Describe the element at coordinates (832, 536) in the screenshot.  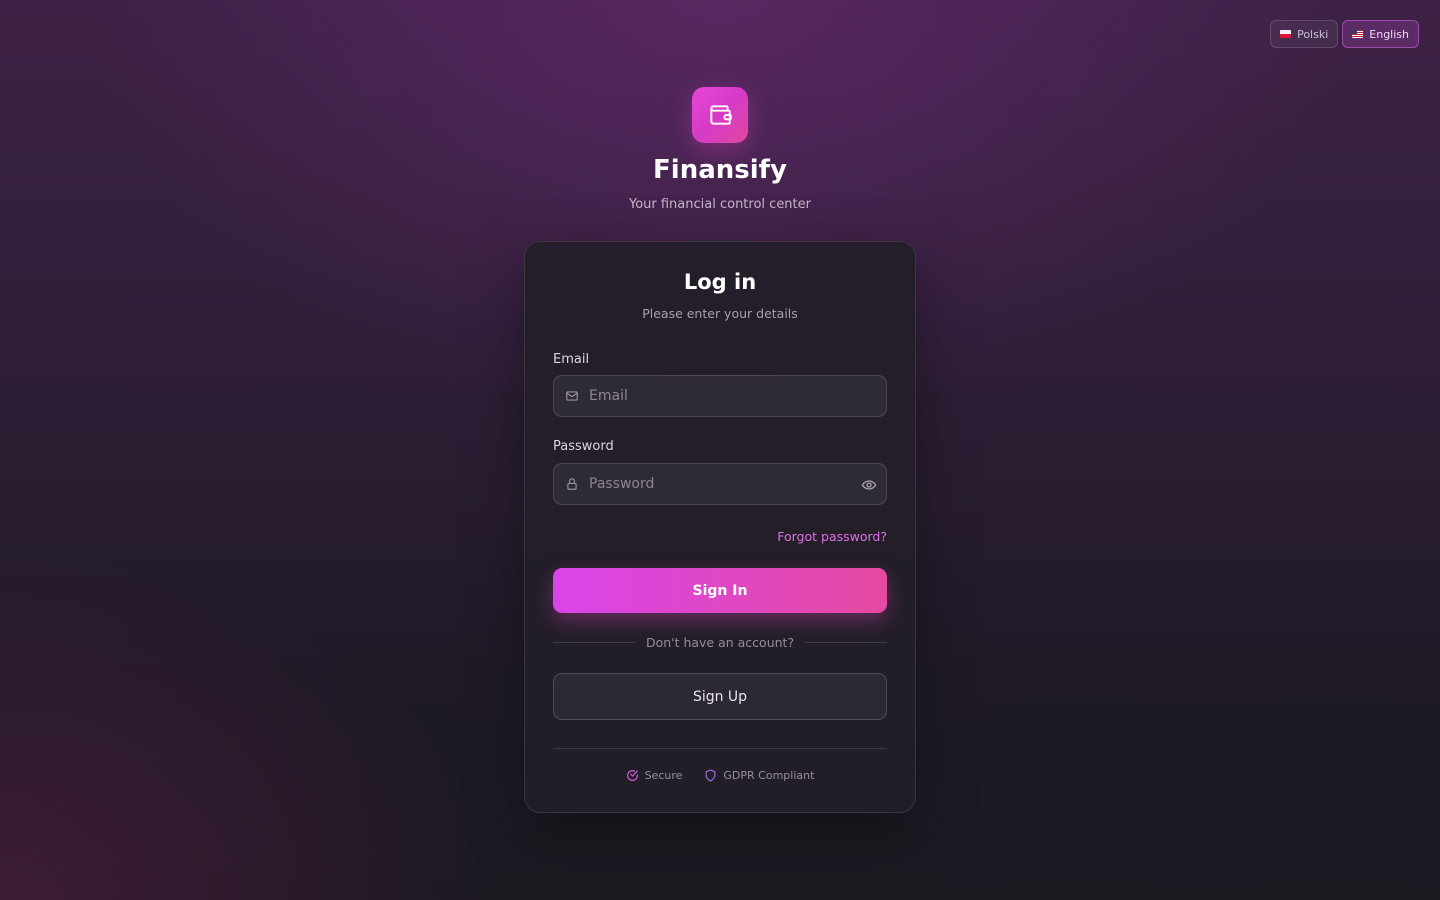
I see `forgot-password-link: Forgot password?` at that location.